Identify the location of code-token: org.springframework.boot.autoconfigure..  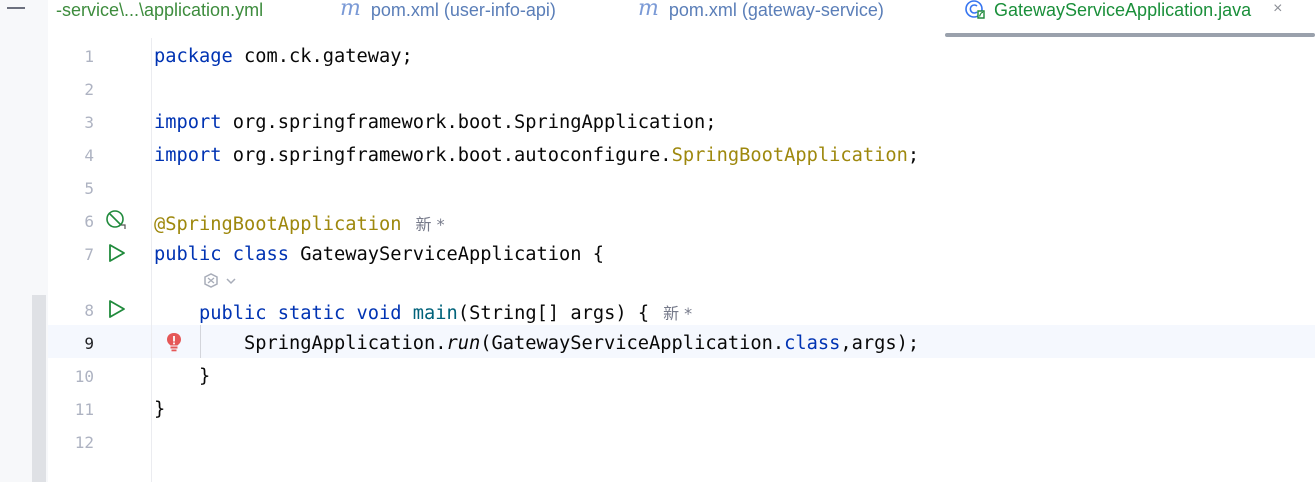
(446, 155).